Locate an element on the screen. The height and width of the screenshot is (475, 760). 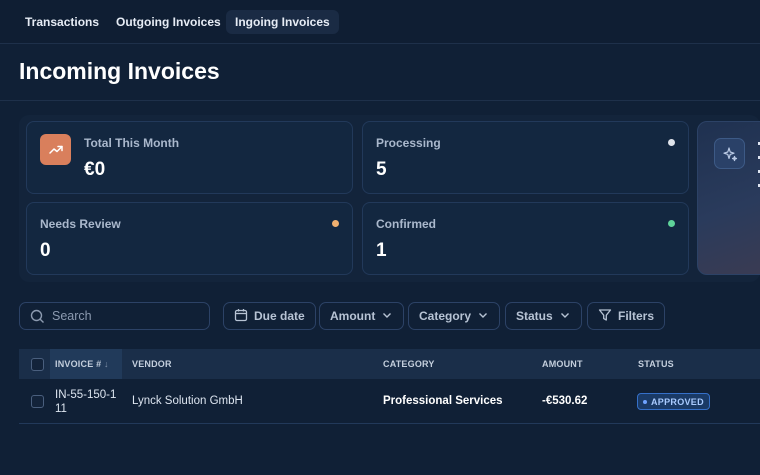
sparkles-icon is located at coordinates (729, 153).